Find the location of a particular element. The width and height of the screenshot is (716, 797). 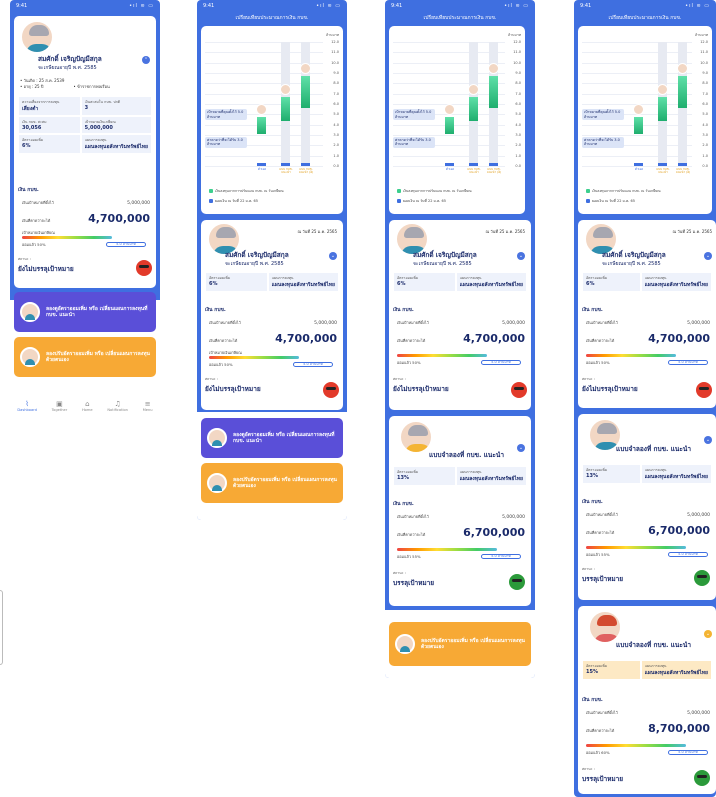

expect-label: เงินที่คาดว่าจะได้ is located at coordinates (223, 340).